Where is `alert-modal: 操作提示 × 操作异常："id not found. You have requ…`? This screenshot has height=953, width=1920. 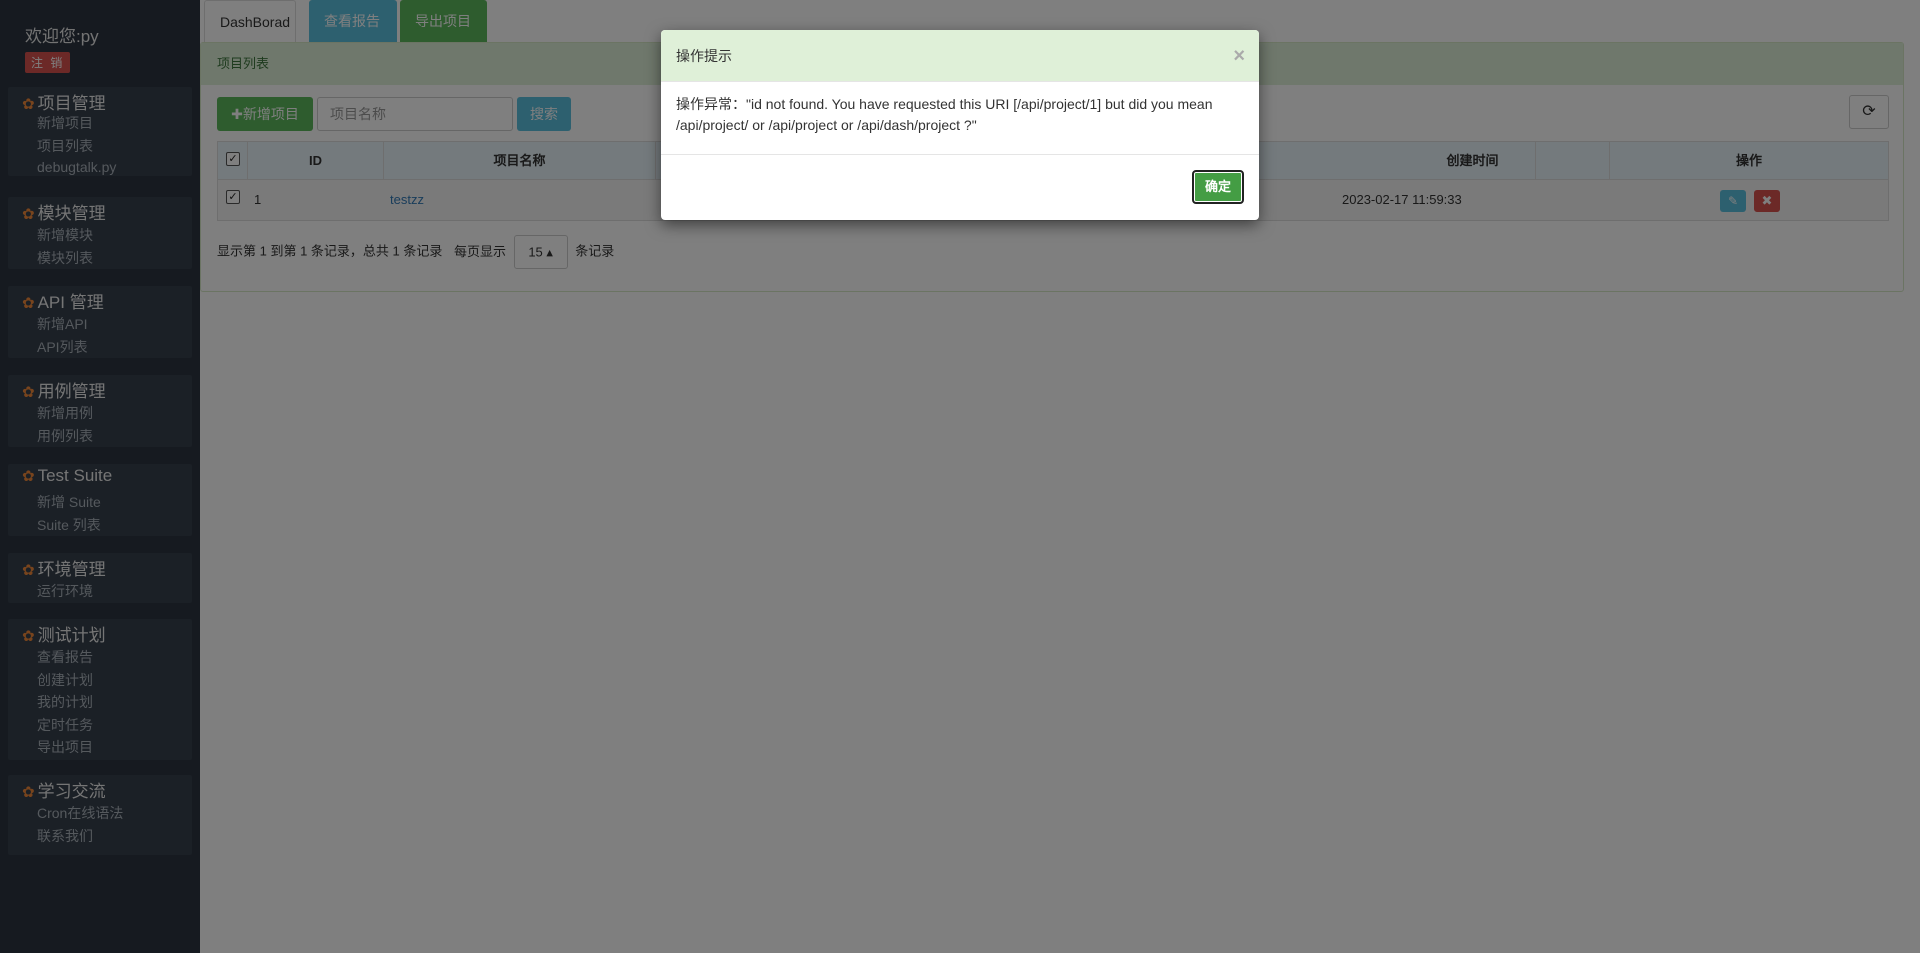
alert-modal: 操作提示 × 操作异常："id not found. You have requ… is located at coordinates (960, 125).